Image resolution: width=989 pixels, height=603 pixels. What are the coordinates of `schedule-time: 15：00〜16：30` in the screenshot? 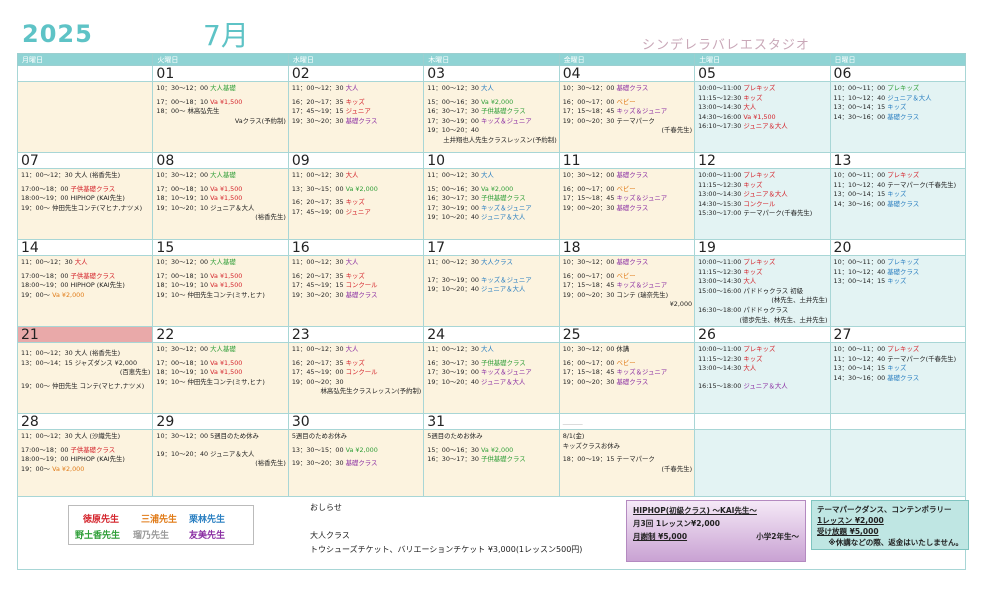 It's located at (453, 449).